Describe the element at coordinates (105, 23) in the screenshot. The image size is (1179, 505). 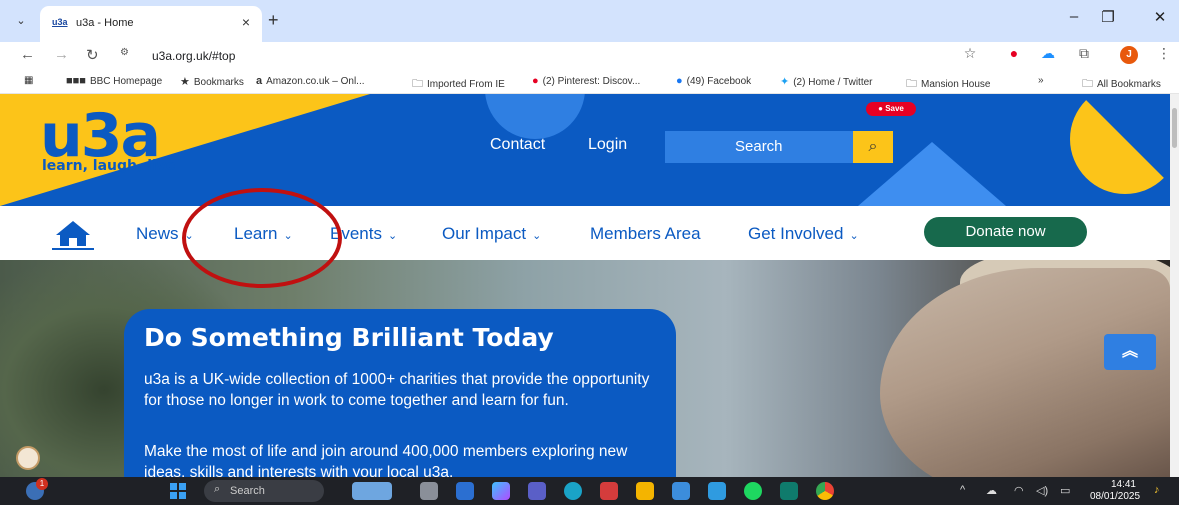
I see `tab-title: u3a - Home` at that location.